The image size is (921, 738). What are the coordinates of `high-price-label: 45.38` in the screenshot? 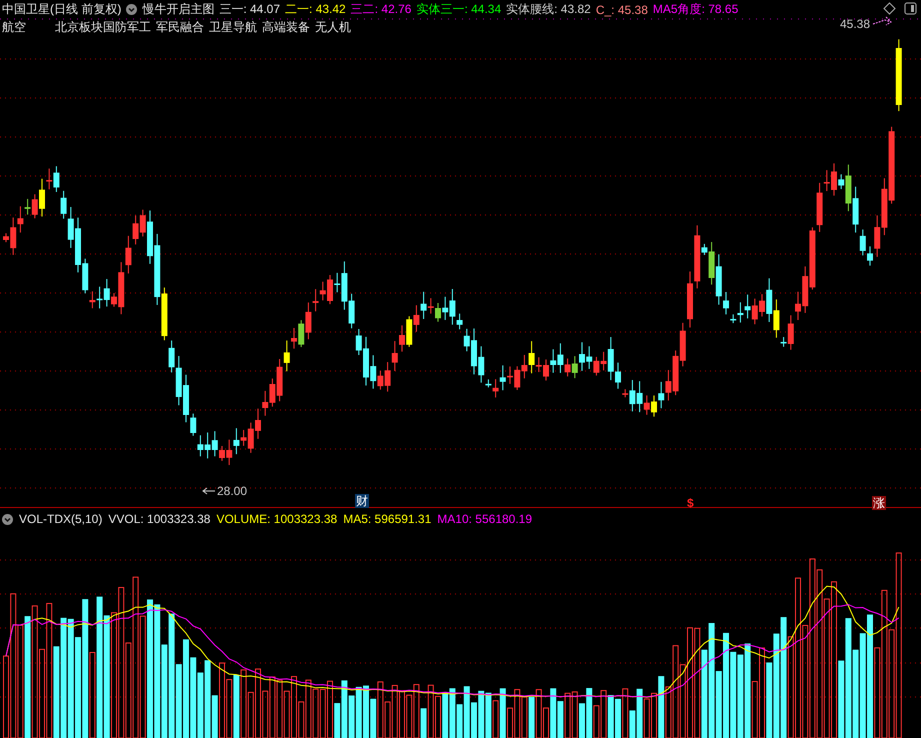 It's located at (855, 24).